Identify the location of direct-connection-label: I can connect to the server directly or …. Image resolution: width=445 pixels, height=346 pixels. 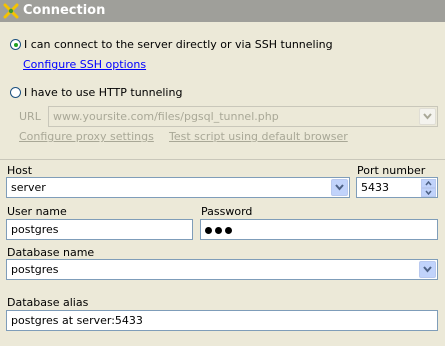
(178, 44).